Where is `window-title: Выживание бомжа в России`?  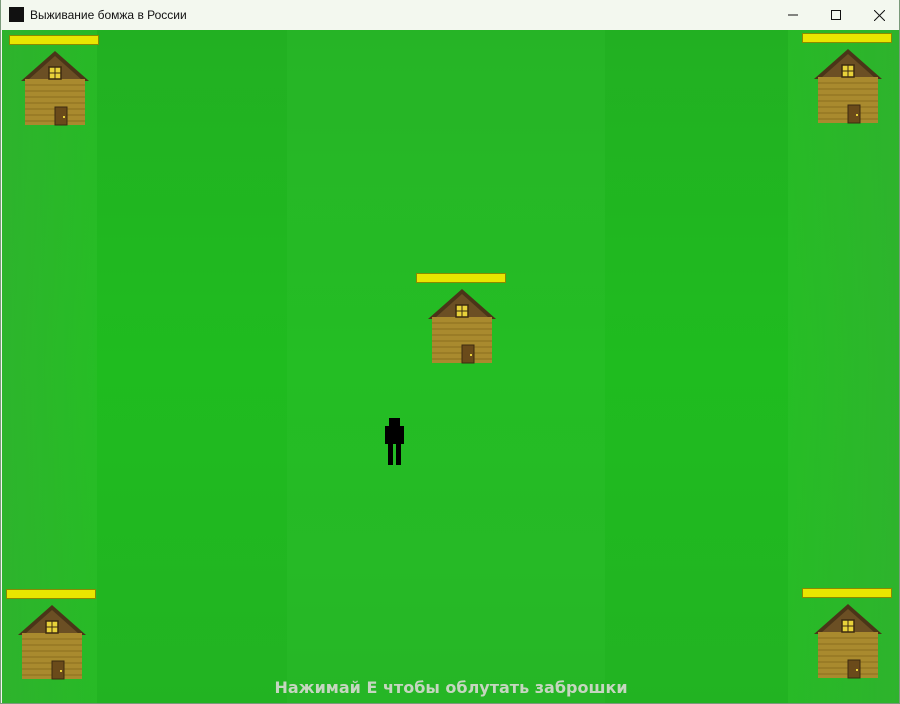 window-title: Выживание бомжа в России is located at coordinates (108, 15).